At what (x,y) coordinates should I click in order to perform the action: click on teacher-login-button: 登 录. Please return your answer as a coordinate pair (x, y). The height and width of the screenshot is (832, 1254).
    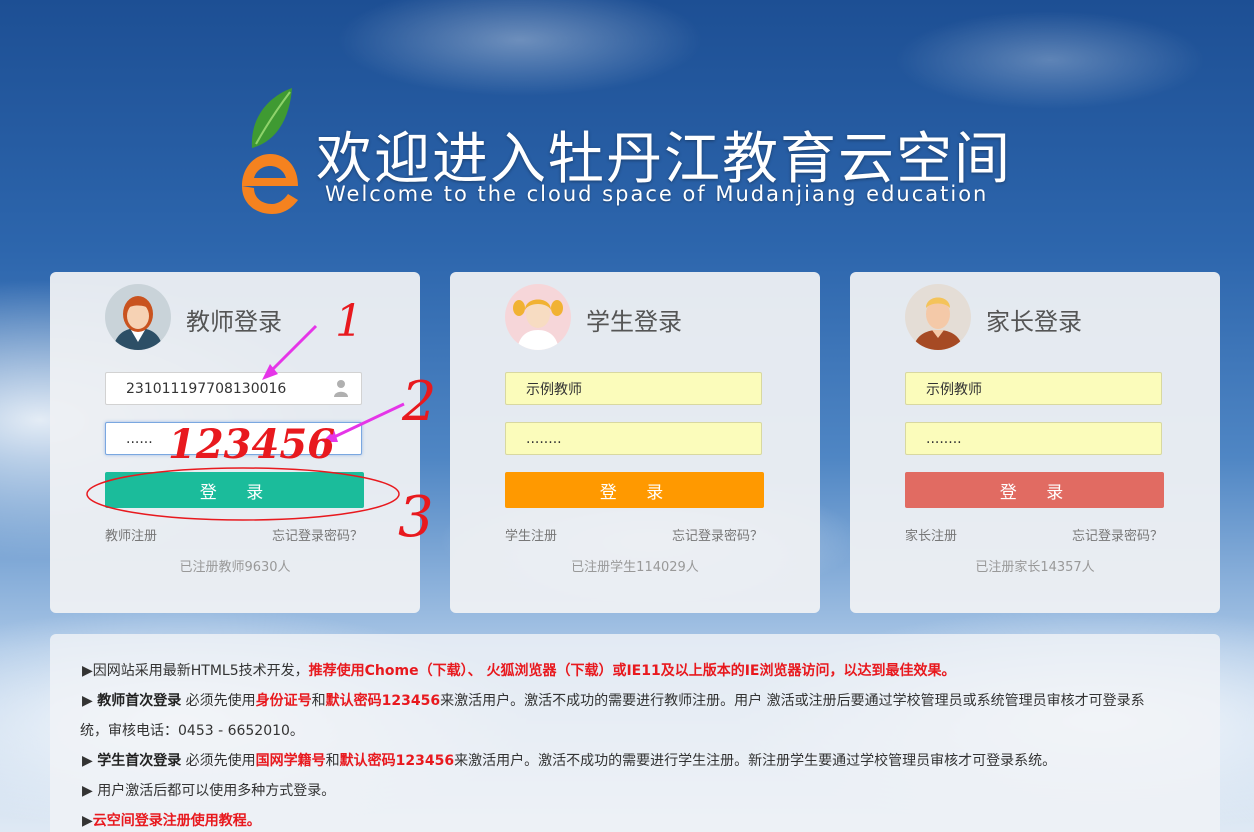
    Looking at the image, I should click on (234, 490).